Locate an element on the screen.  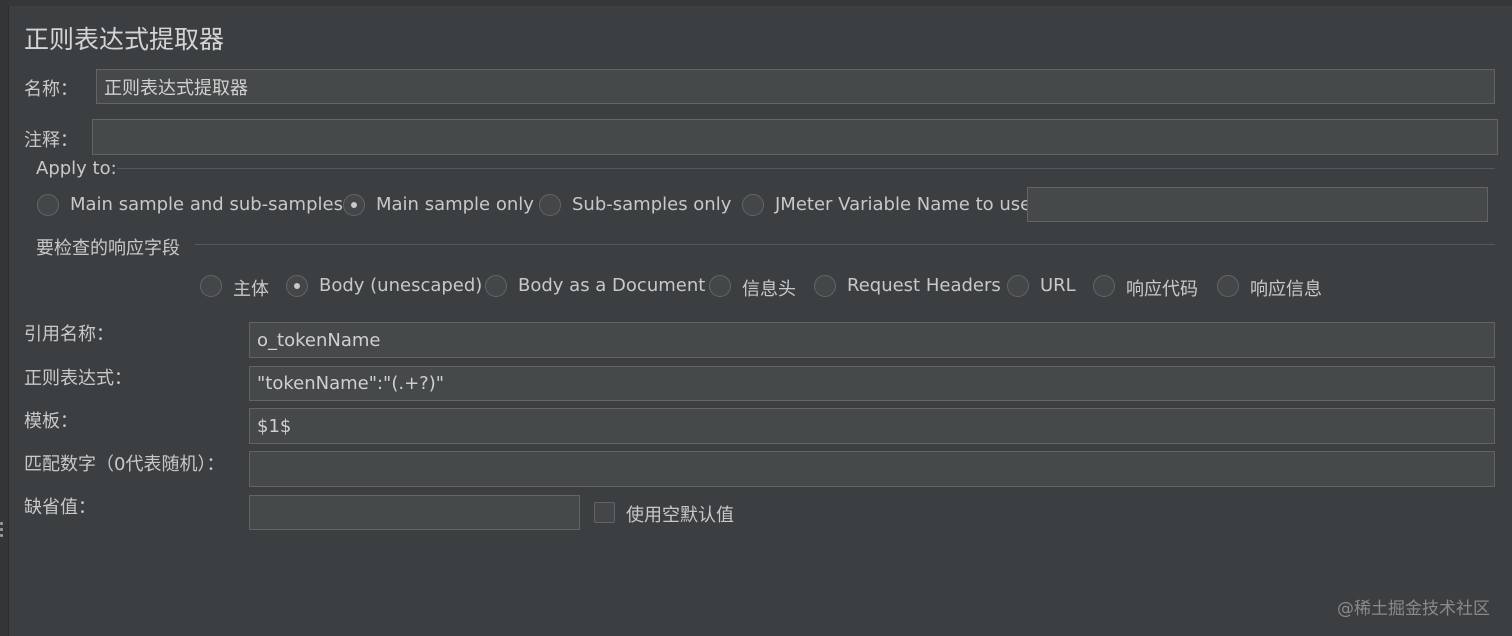
default-value-field is located at coordinates (414, 512).